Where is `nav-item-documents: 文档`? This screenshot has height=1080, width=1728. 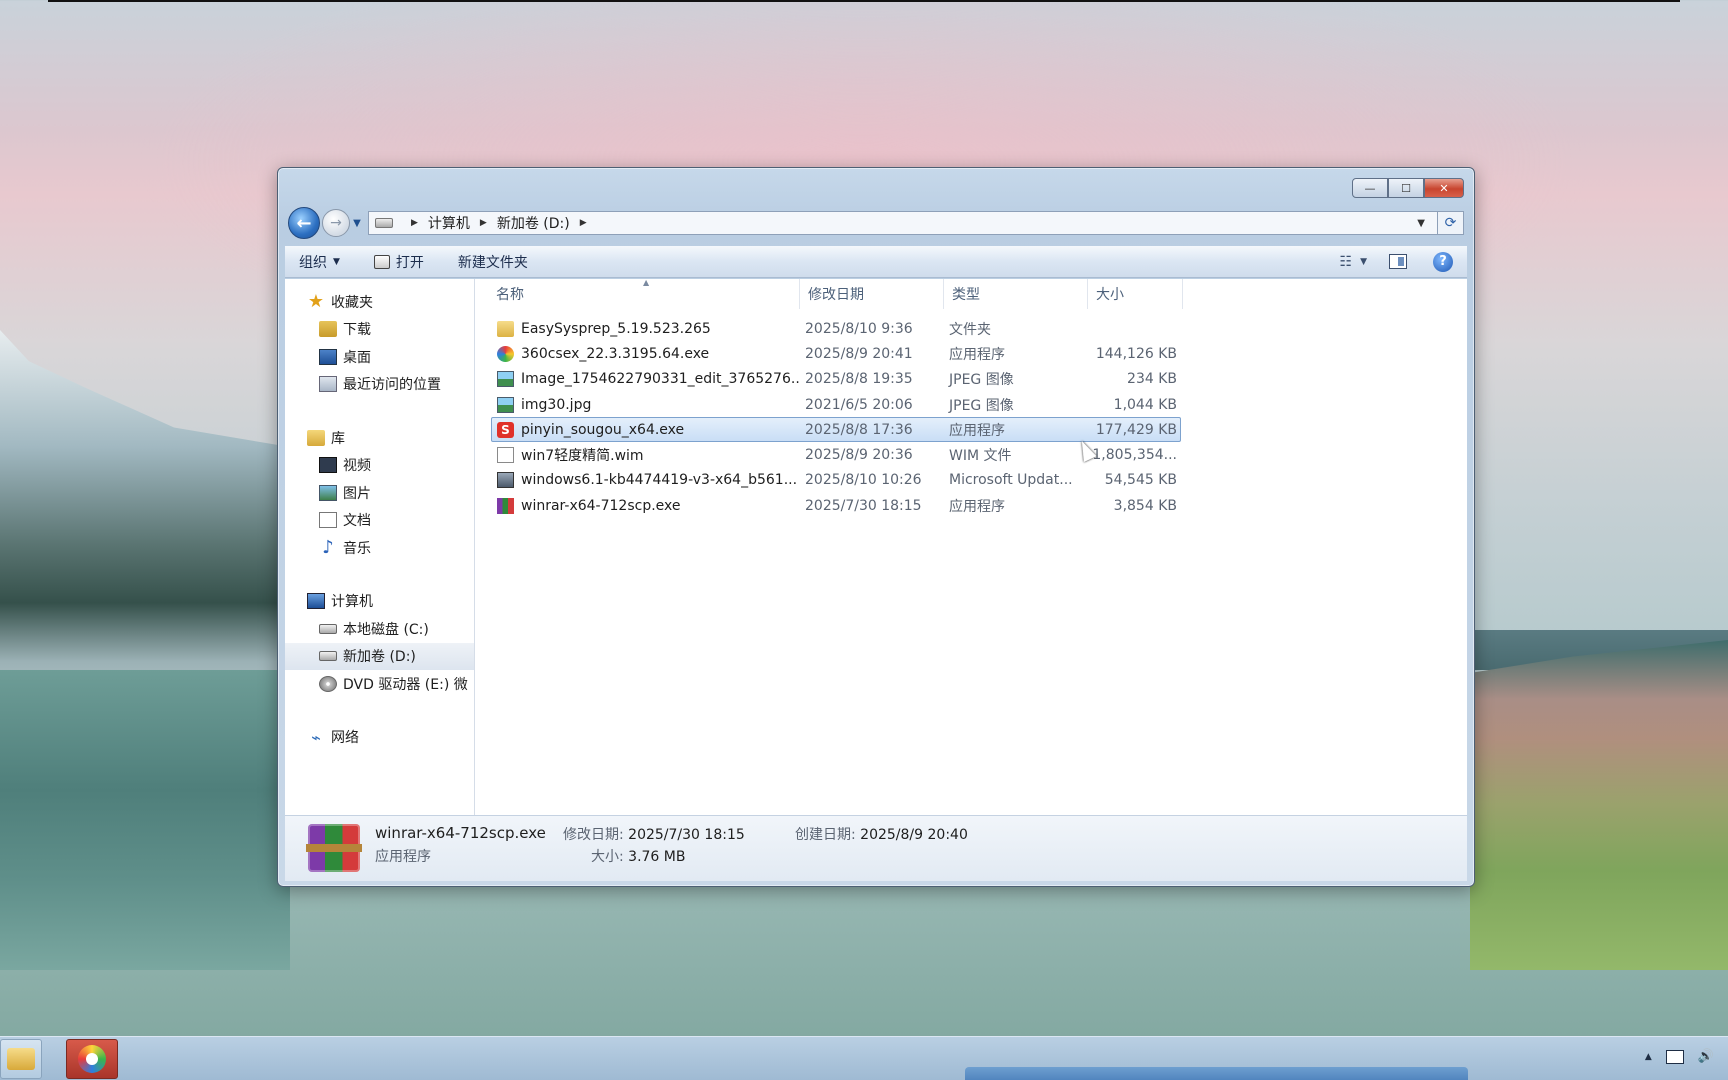
nav-item-documents: 文档 is located at coordinates (379, 521).